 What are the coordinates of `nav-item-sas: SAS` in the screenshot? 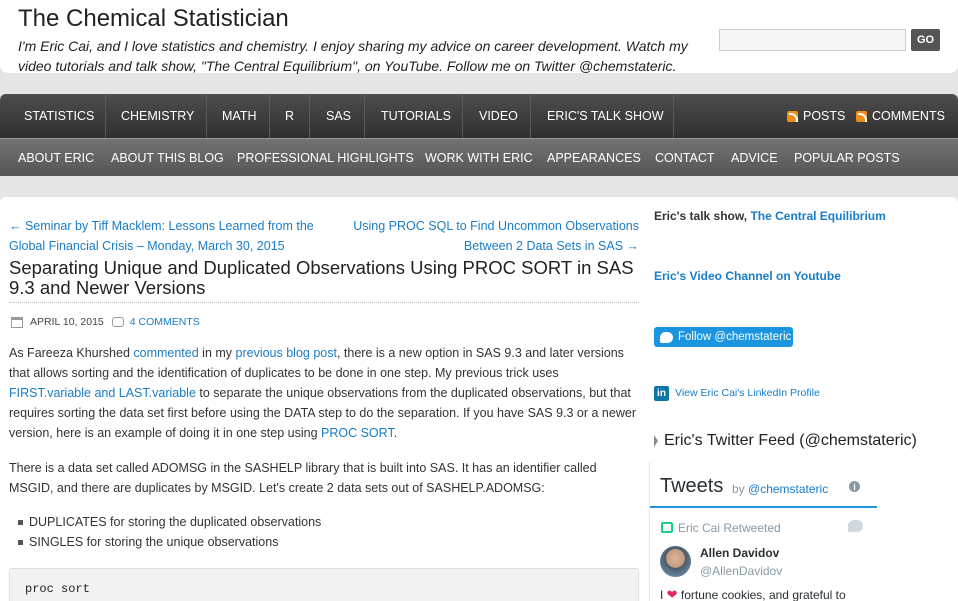 It's located at (338, 116).